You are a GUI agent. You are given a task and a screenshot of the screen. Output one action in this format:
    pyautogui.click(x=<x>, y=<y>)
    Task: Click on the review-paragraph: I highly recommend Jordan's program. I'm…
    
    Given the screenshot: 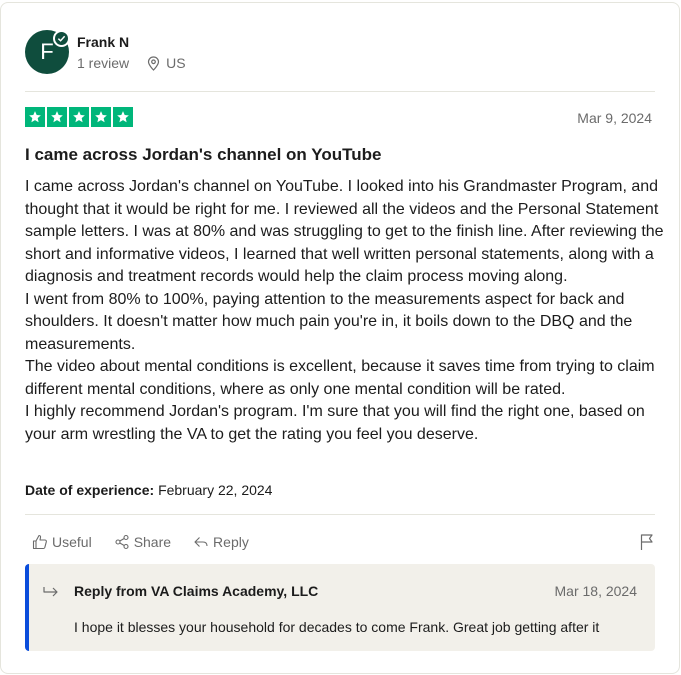 What is the action you would take?
    pyautogui.click(x=335, y=423)
    